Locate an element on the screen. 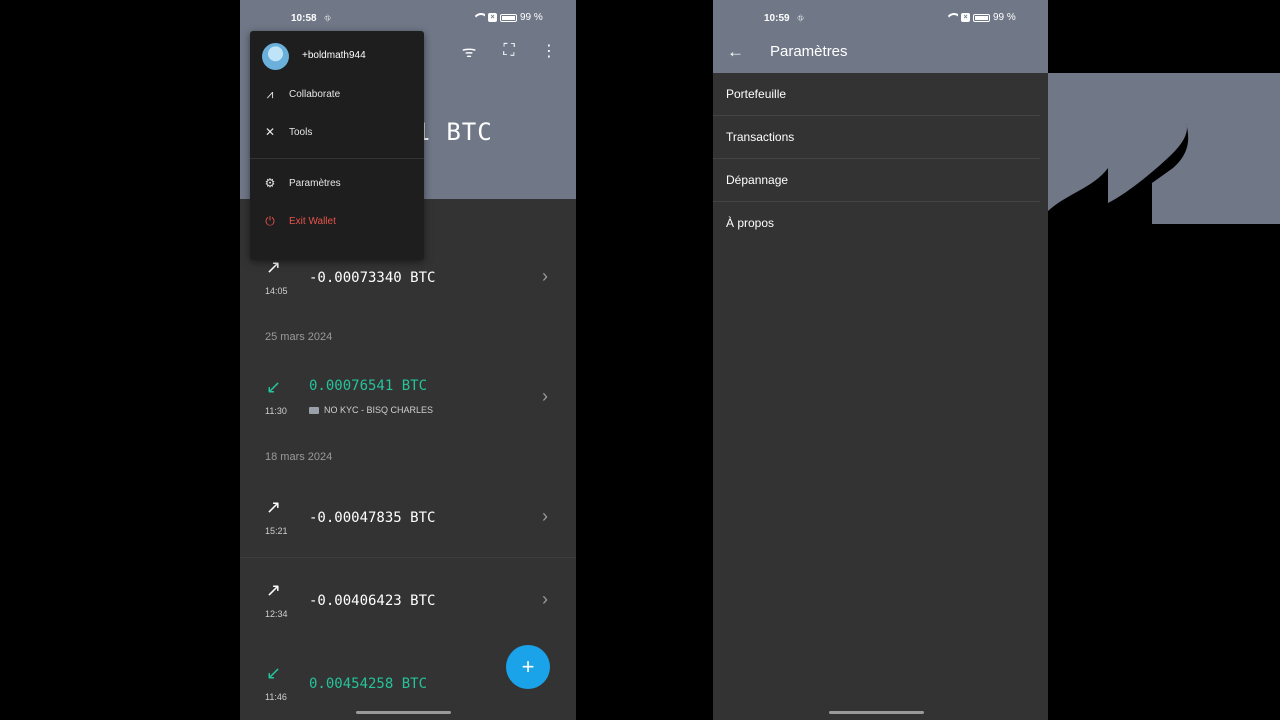 This screenshot has height=720, width=1280. menu-item-settings: ⚙ Paramètres is located at coordinates (337, 184).